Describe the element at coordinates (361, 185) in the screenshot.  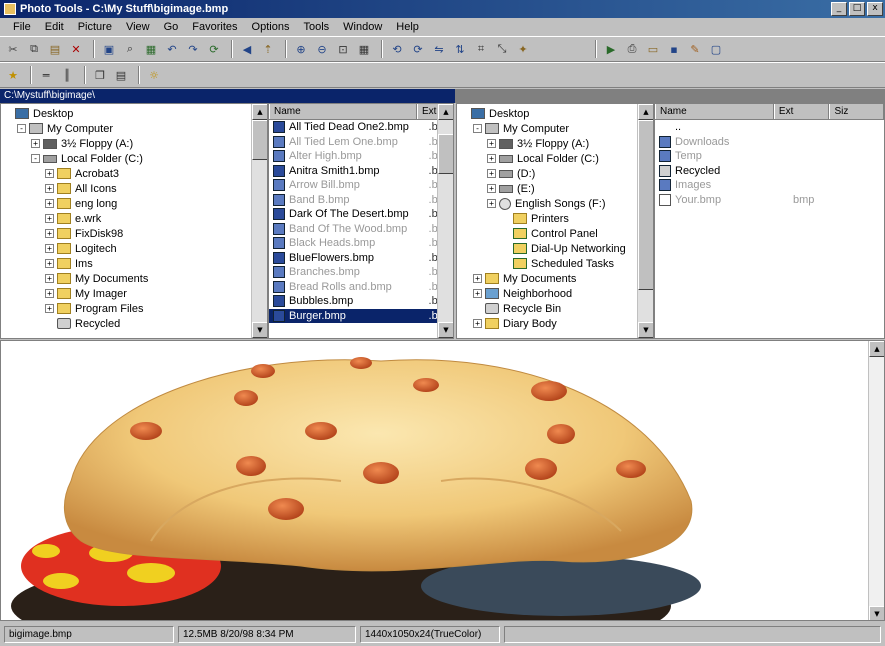
I see `file-row: Arrow Bill.bmp.bmp` at that location.